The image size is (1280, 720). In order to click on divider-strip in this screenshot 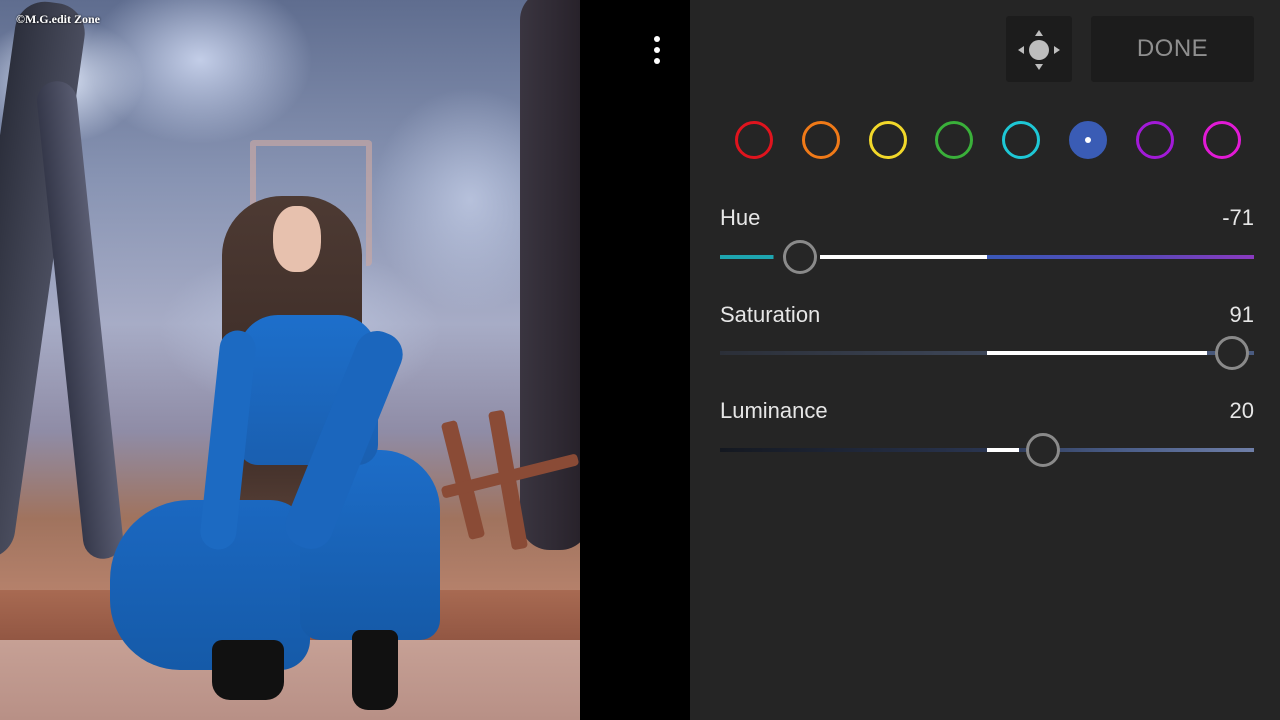, I will do `click(635, 360)`.